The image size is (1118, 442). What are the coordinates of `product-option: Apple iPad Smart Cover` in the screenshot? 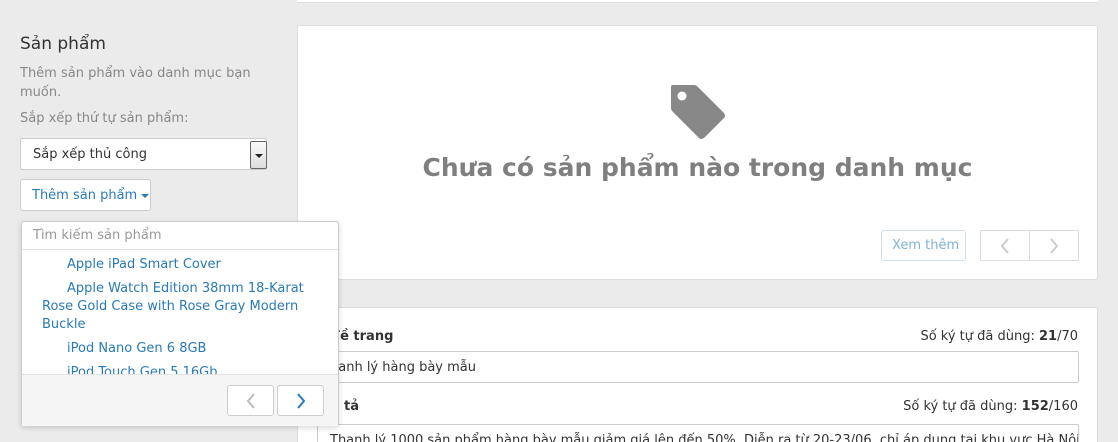 It's located at (180, 265).